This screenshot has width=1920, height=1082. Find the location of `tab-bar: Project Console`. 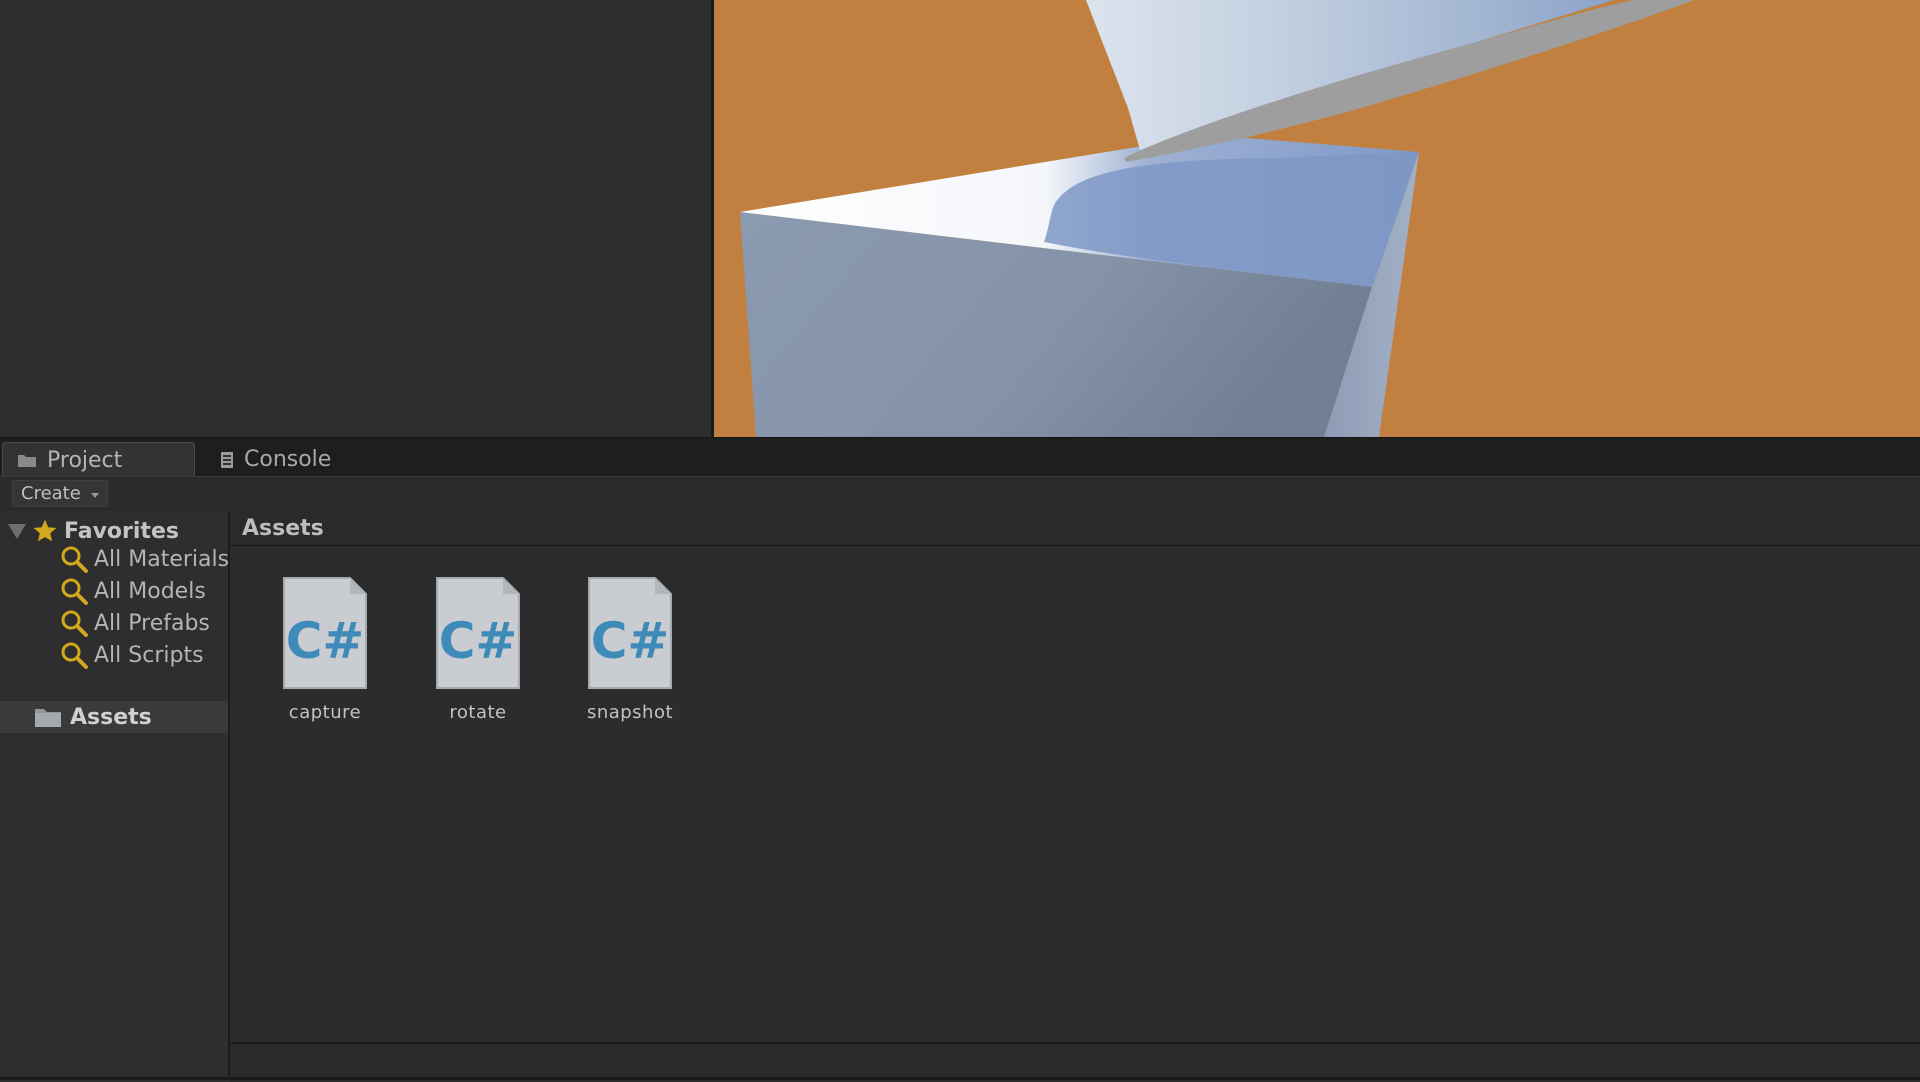

tab-bar: Project Console is located at coordinates (960, 457).